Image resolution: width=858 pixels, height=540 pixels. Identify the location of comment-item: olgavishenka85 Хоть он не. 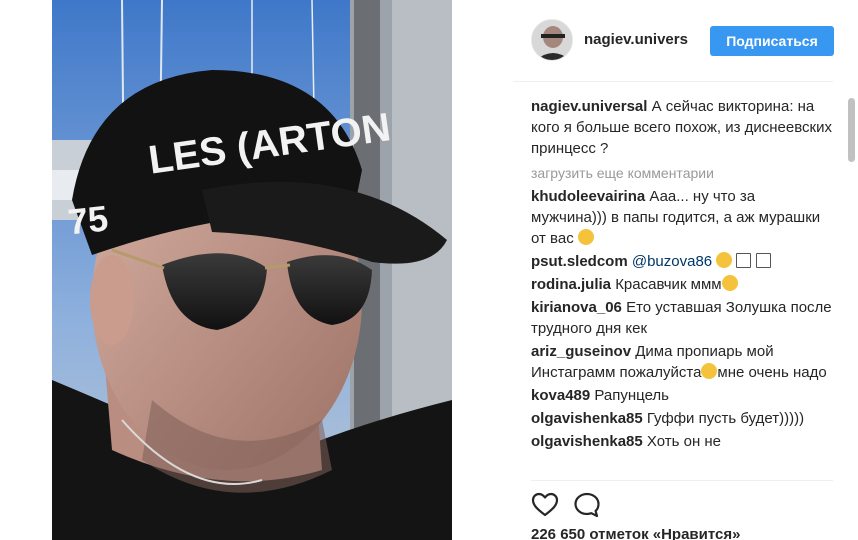
(682, 441).